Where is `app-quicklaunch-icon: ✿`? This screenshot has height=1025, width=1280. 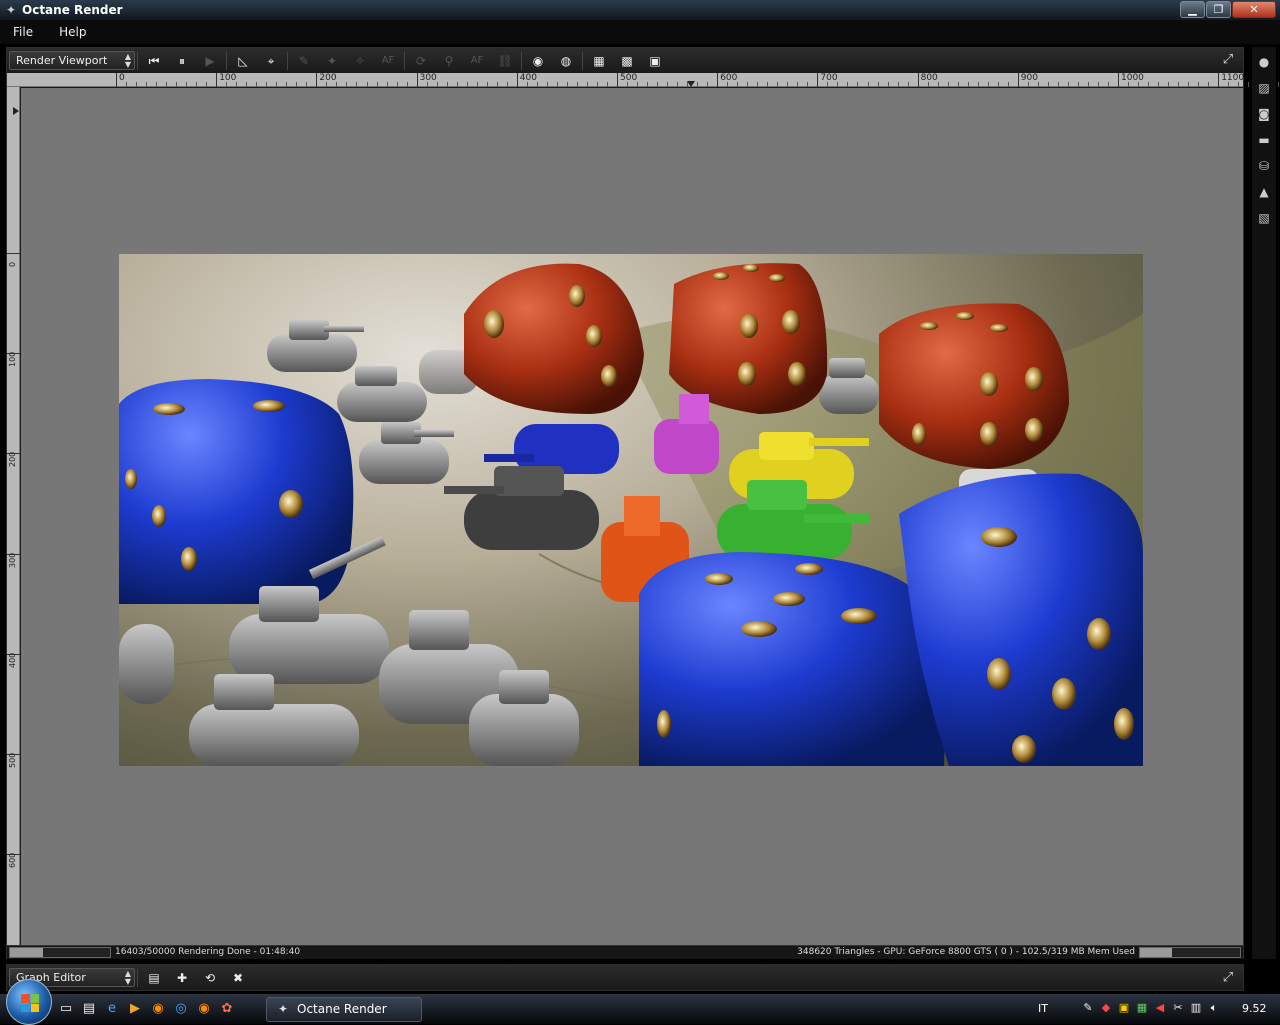
app-quicklaunch-icon: ✿ is located at coordinates (227, 1009).